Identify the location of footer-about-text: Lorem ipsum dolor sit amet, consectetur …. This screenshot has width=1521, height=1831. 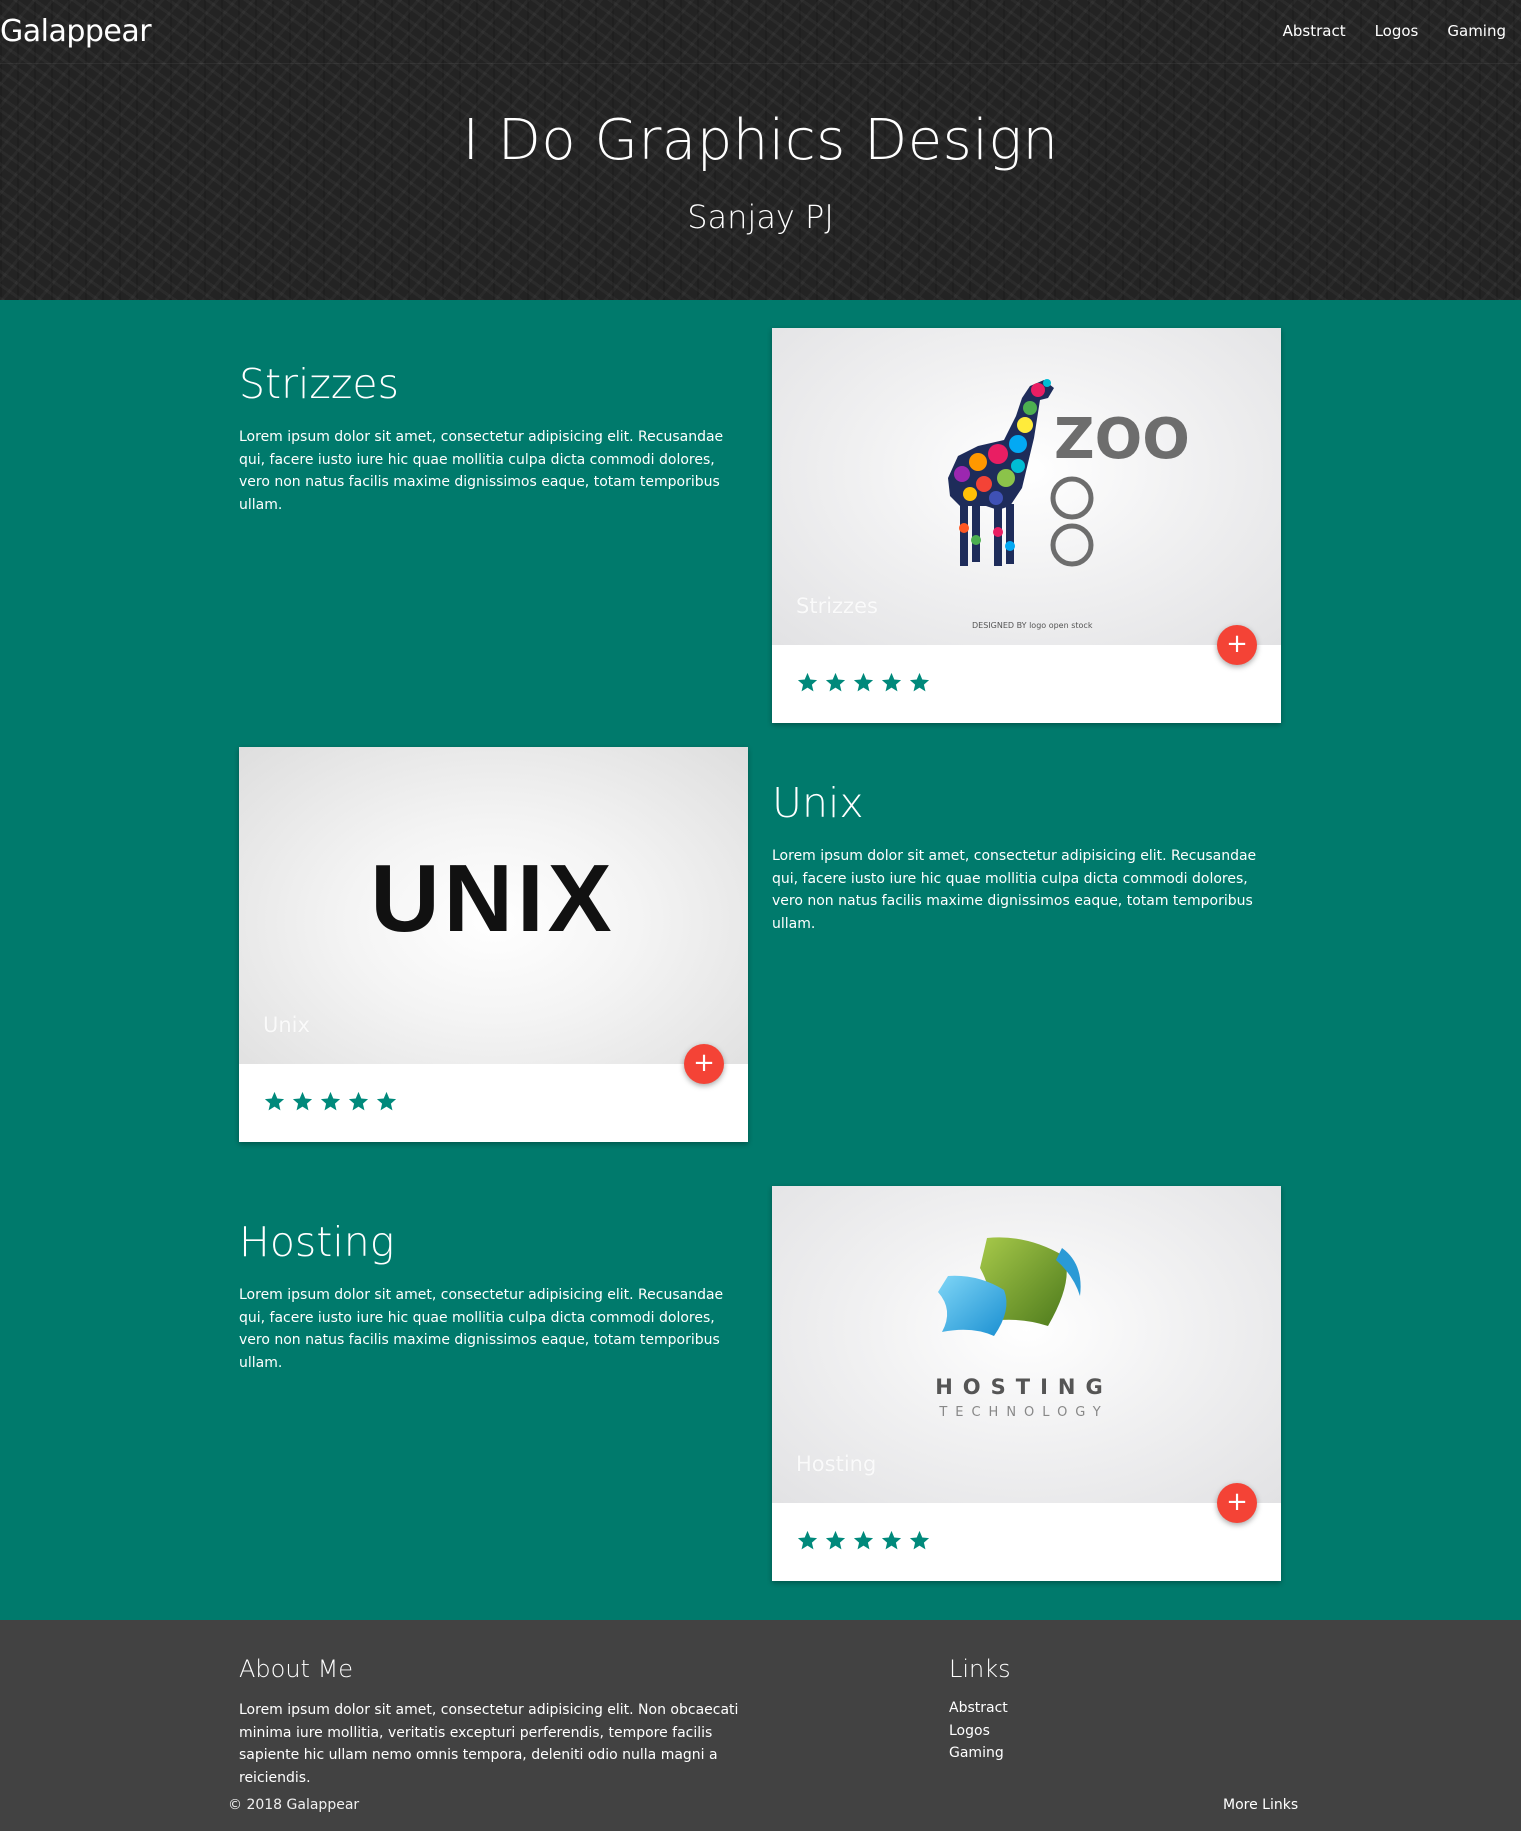
(489, 1744).